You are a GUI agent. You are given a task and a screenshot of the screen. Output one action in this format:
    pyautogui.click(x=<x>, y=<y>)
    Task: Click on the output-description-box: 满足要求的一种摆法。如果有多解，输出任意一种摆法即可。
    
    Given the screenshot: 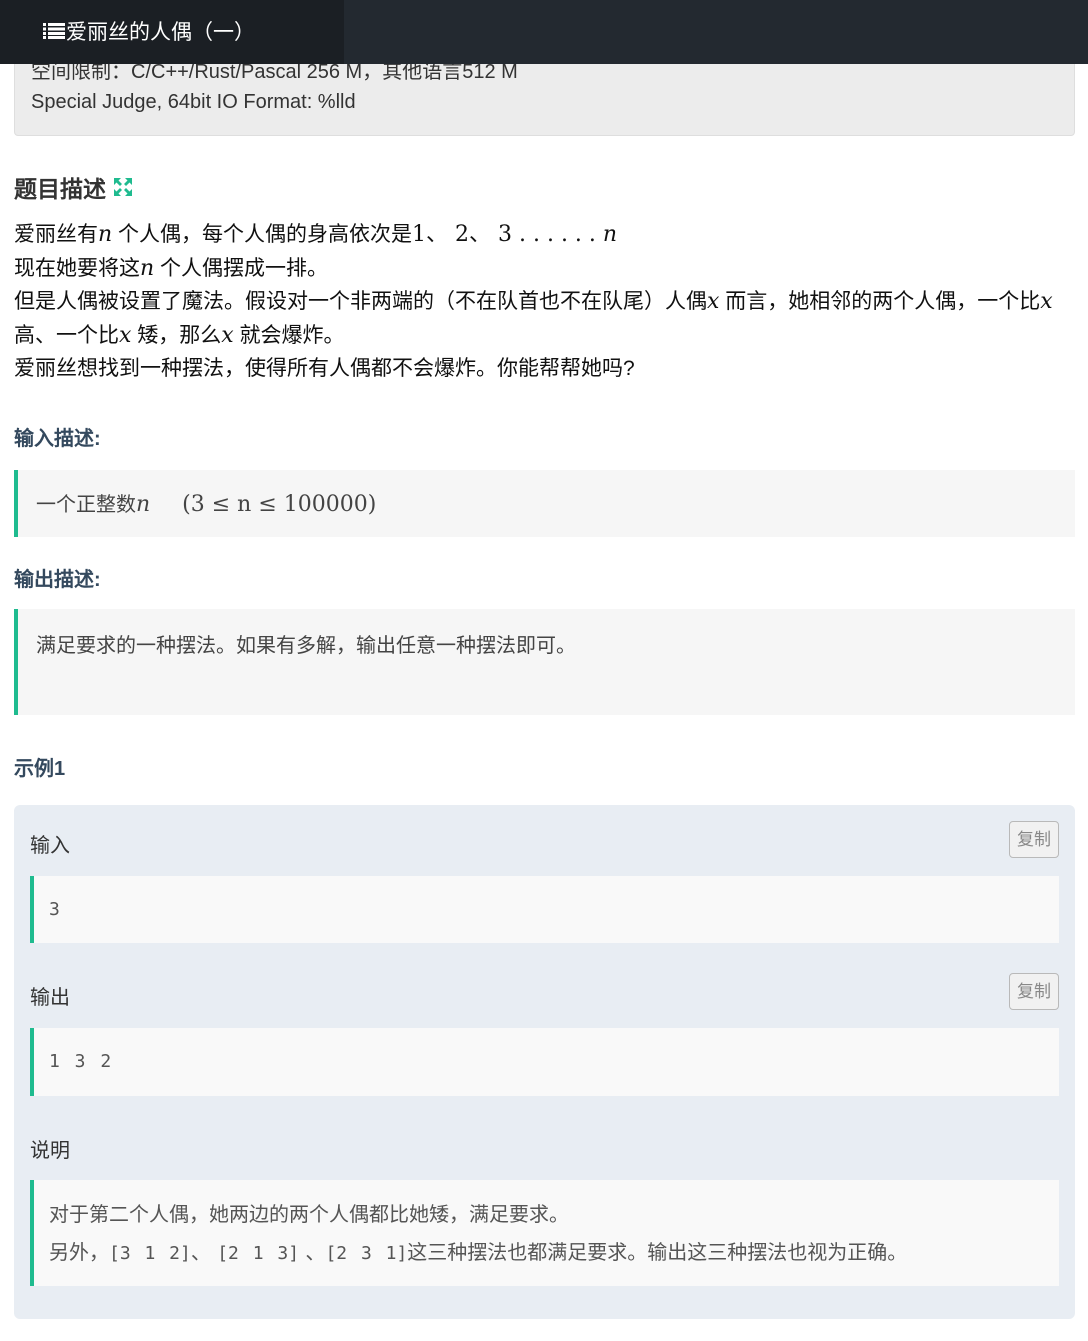 What is the action you would take?
    pyautogui.click(x=544, y=662)
    